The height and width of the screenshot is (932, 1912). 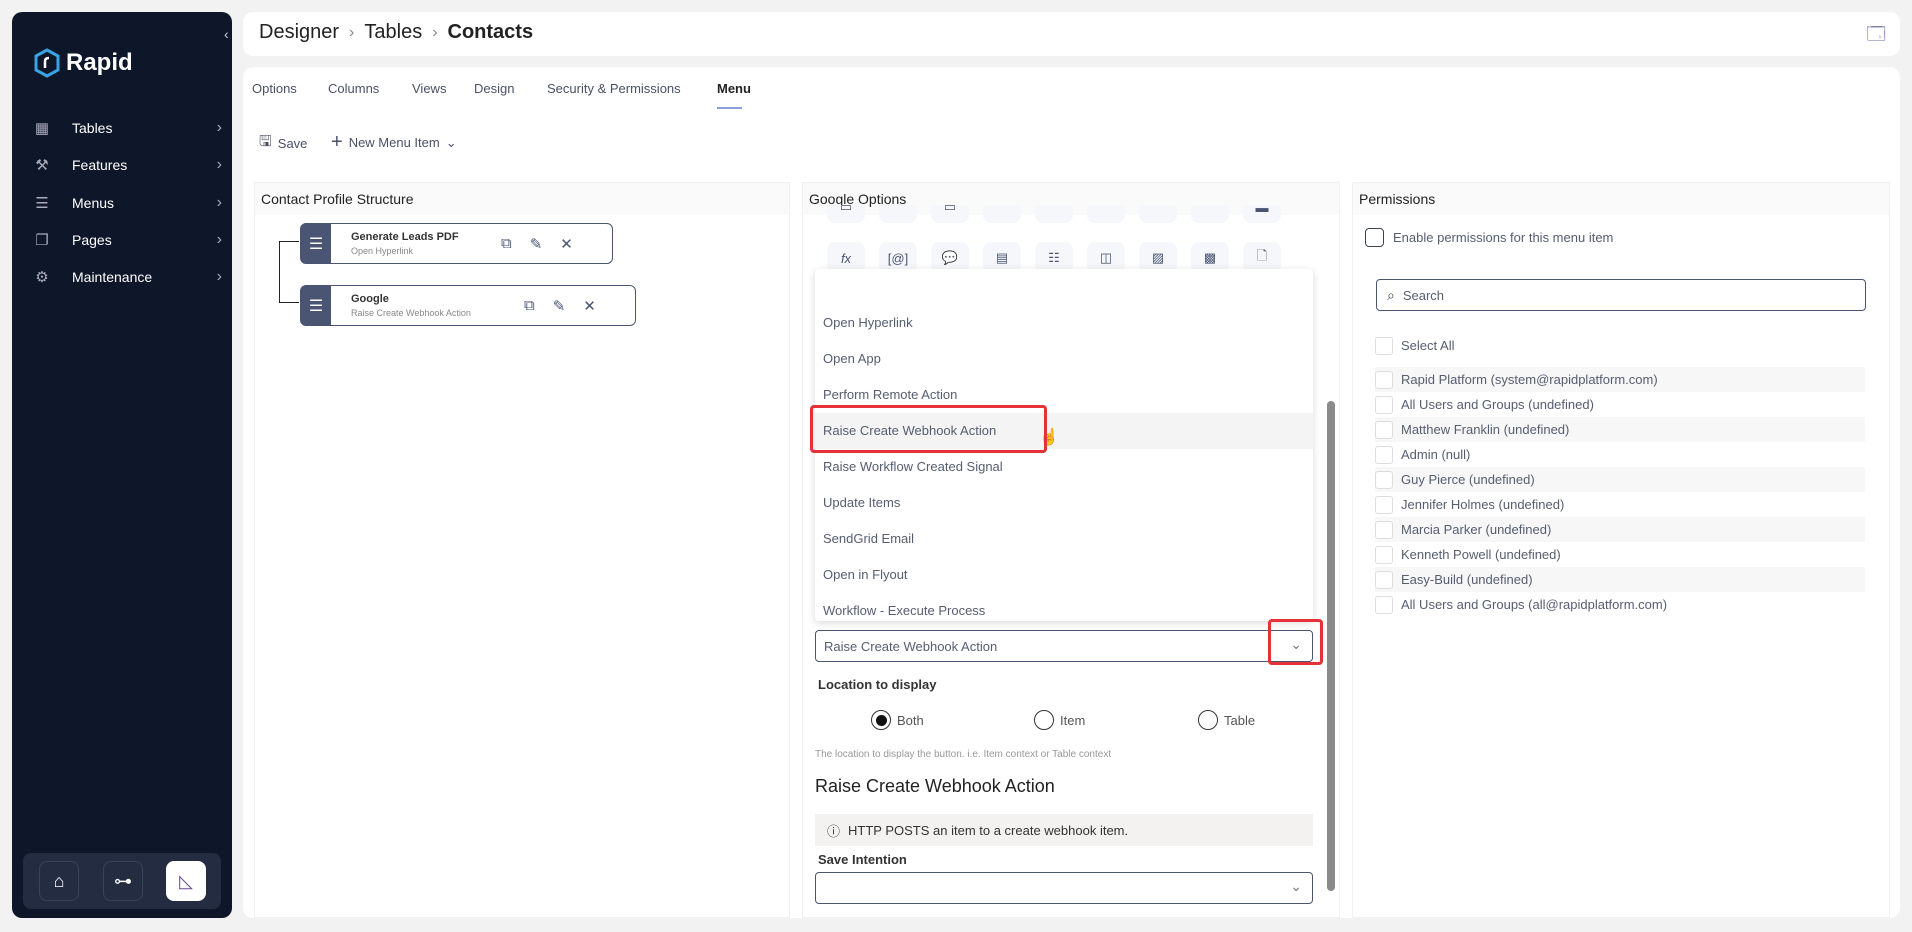 What do you see at coordinates (289, 272) in the screenshot?
I see `tree-connector` at bounding box center [289, 272].